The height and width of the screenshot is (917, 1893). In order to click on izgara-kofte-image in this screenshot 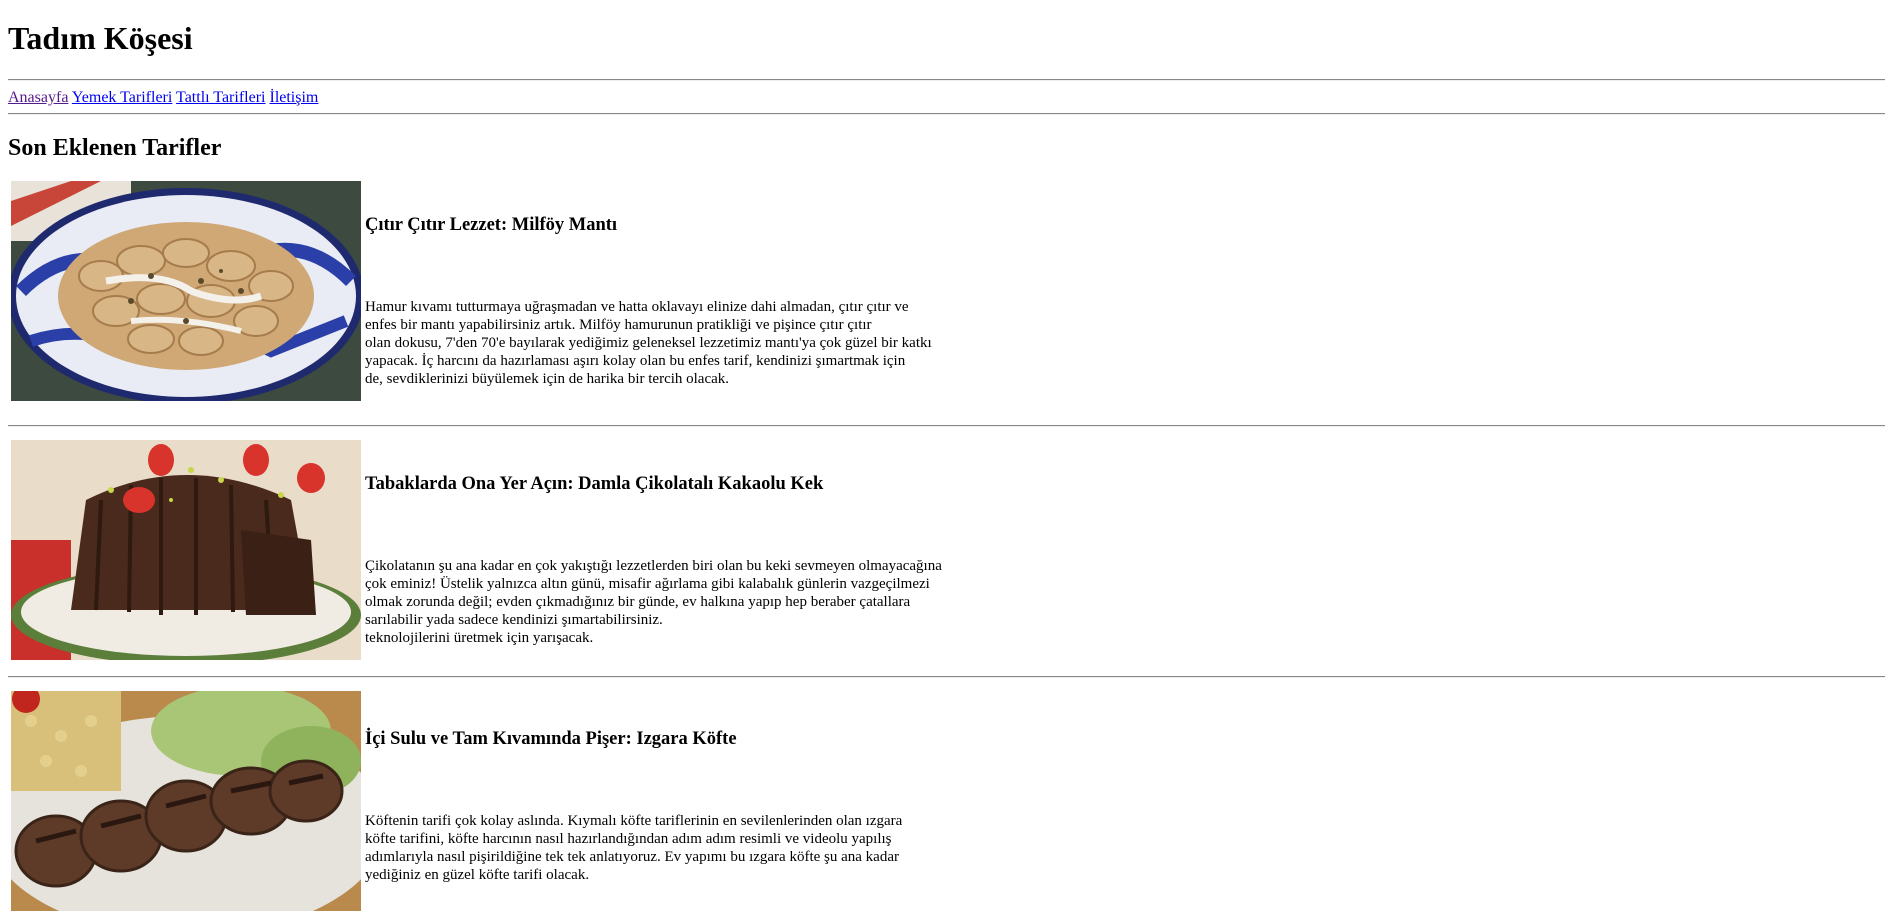, I will do `click(186, 800)`.